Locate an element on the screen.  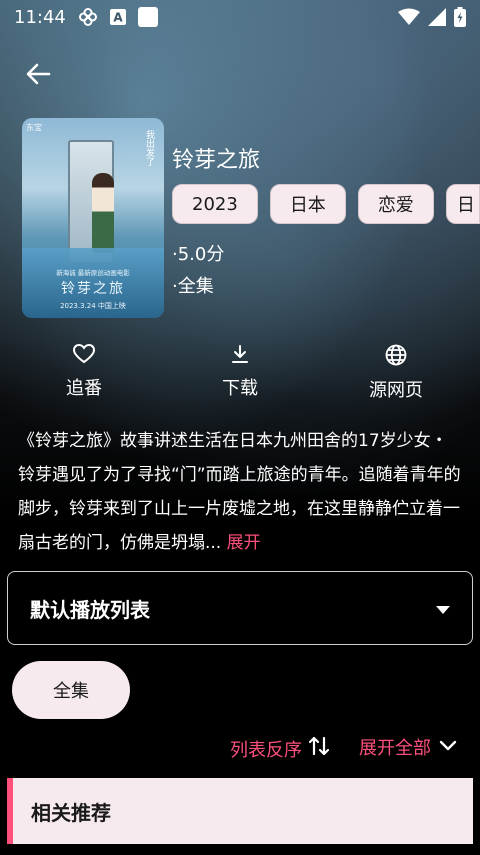
tag-chip-more: 日 is located at coordinates (462, 204).